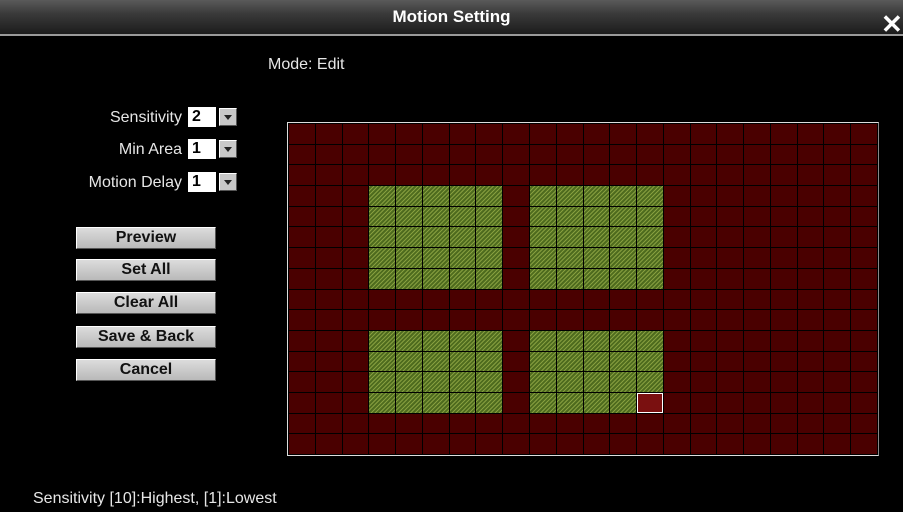  Describe the element at coordinates (146, 370) in the screenshot. I see `cancel-button: Cancel` at that location.